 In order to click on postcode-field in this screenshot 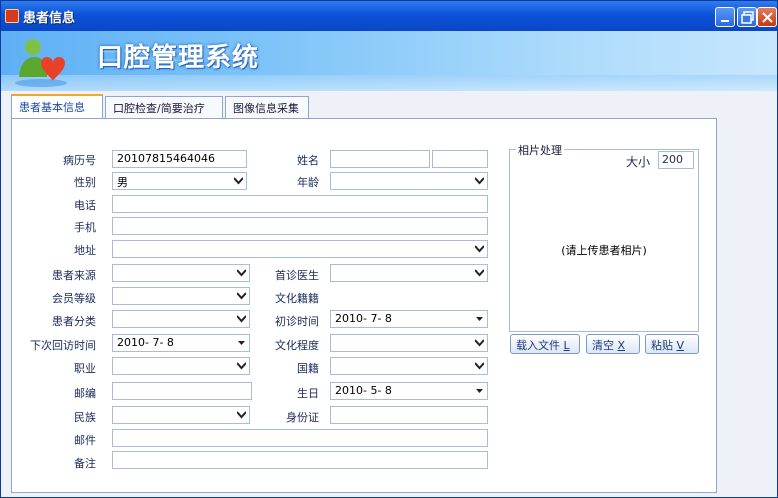, I will do `click(182, 391)`.